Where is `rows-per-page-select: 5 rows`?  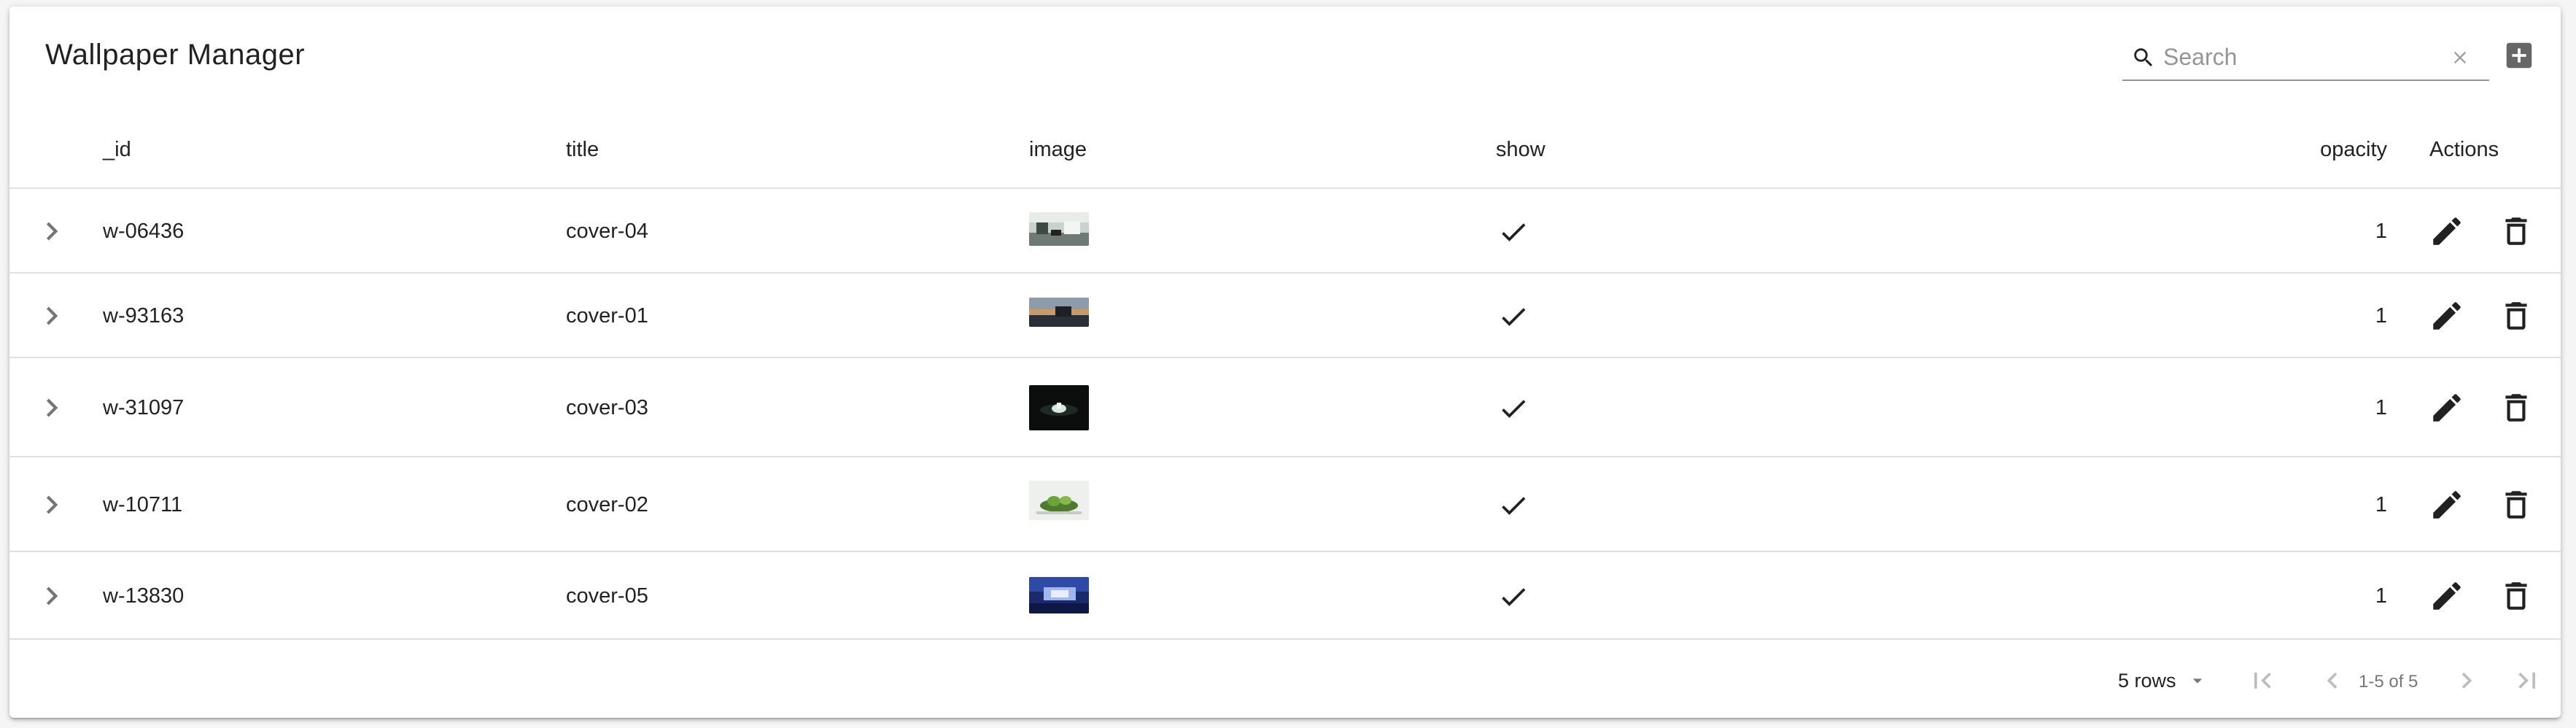 rows-per-page-select: 5 rows is located at coordinates (2163, 680).